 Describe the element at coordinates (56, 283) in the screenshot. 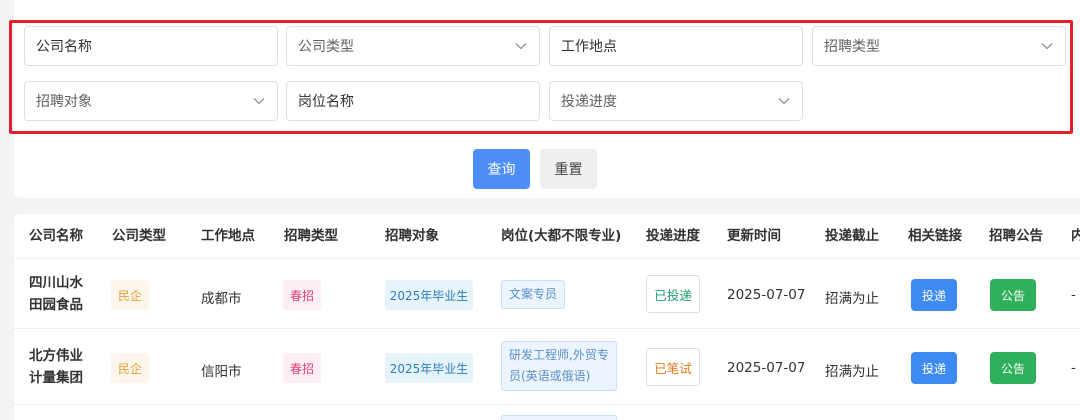

I see `company-name-line: 四川山水` at that location.